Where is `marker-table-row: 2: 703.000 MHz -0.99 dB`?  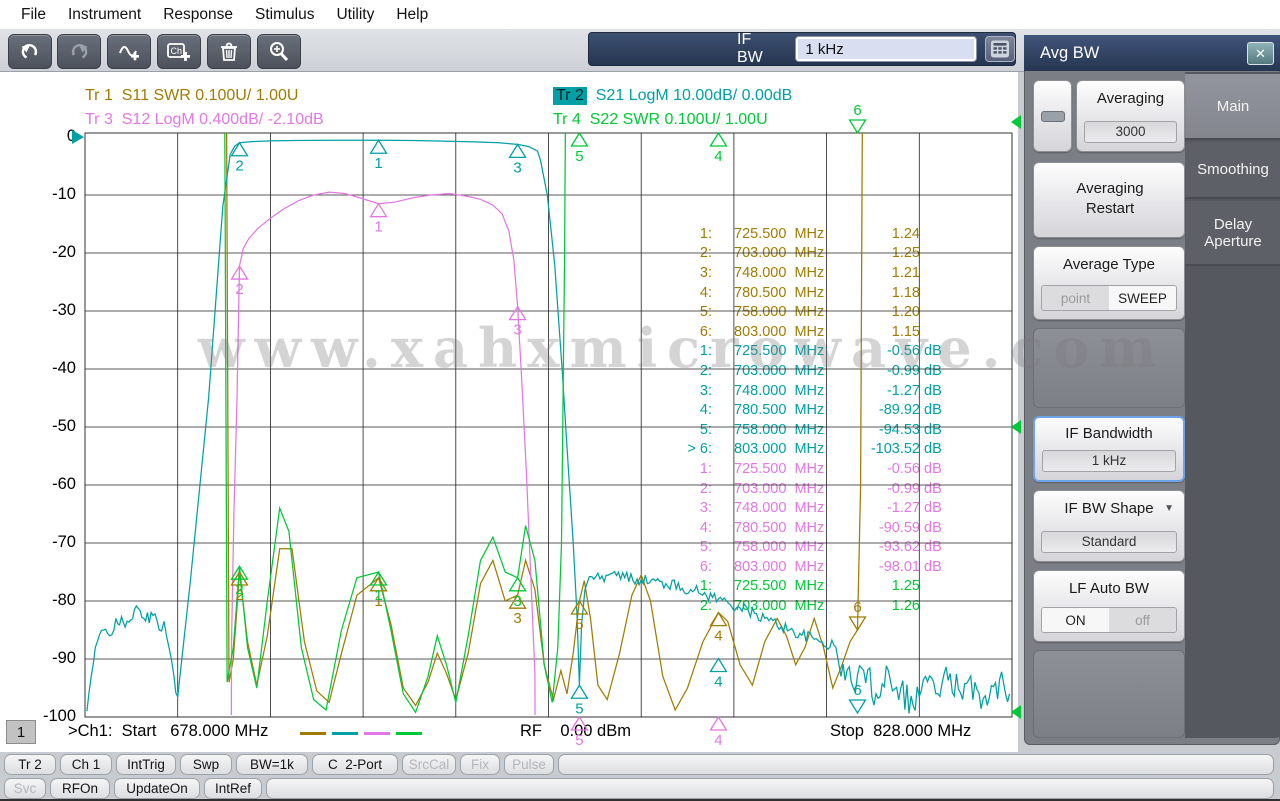 marker-table-row: 2: 703.000 MHz -0.99 dB is located at coordinates (806, 489).